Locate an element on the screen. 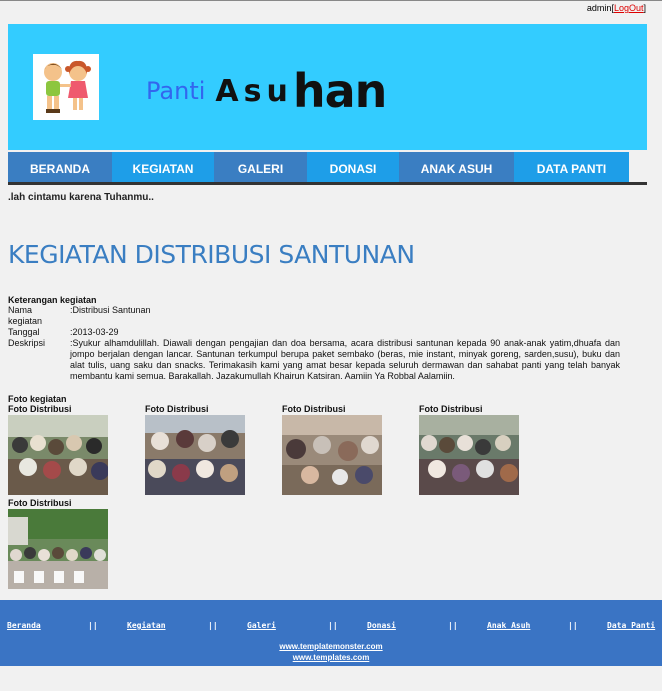 The width and height of the screenshot is (662, 691). nav-kegiatan: KEGIATAN is located at coordinates (163, 167).